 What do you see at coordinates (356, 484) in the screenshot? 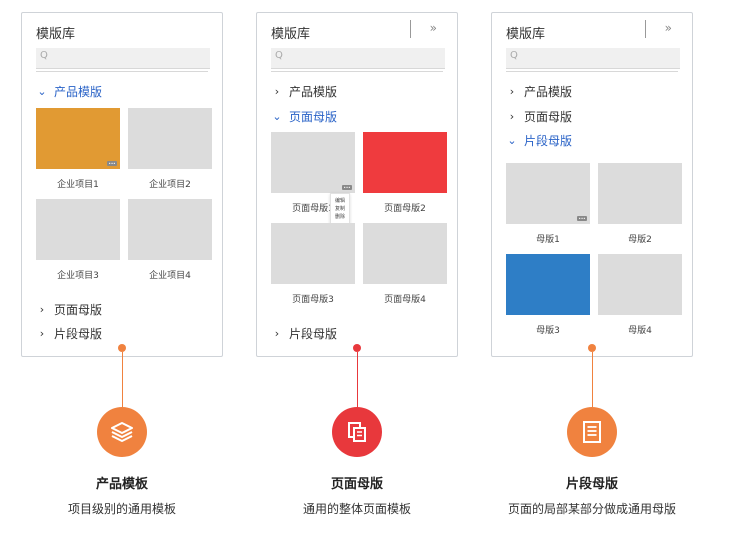
I see `feature-title: 页面母版` at bounding box center [356, 484].